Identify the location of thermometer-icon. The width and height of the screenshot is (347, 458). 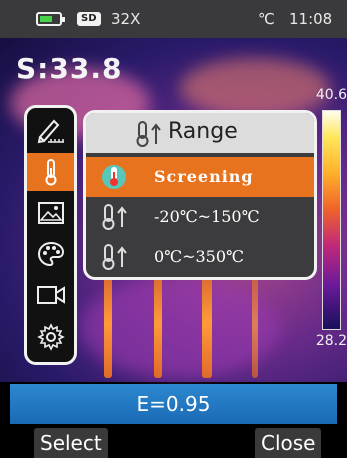
(50, 172).